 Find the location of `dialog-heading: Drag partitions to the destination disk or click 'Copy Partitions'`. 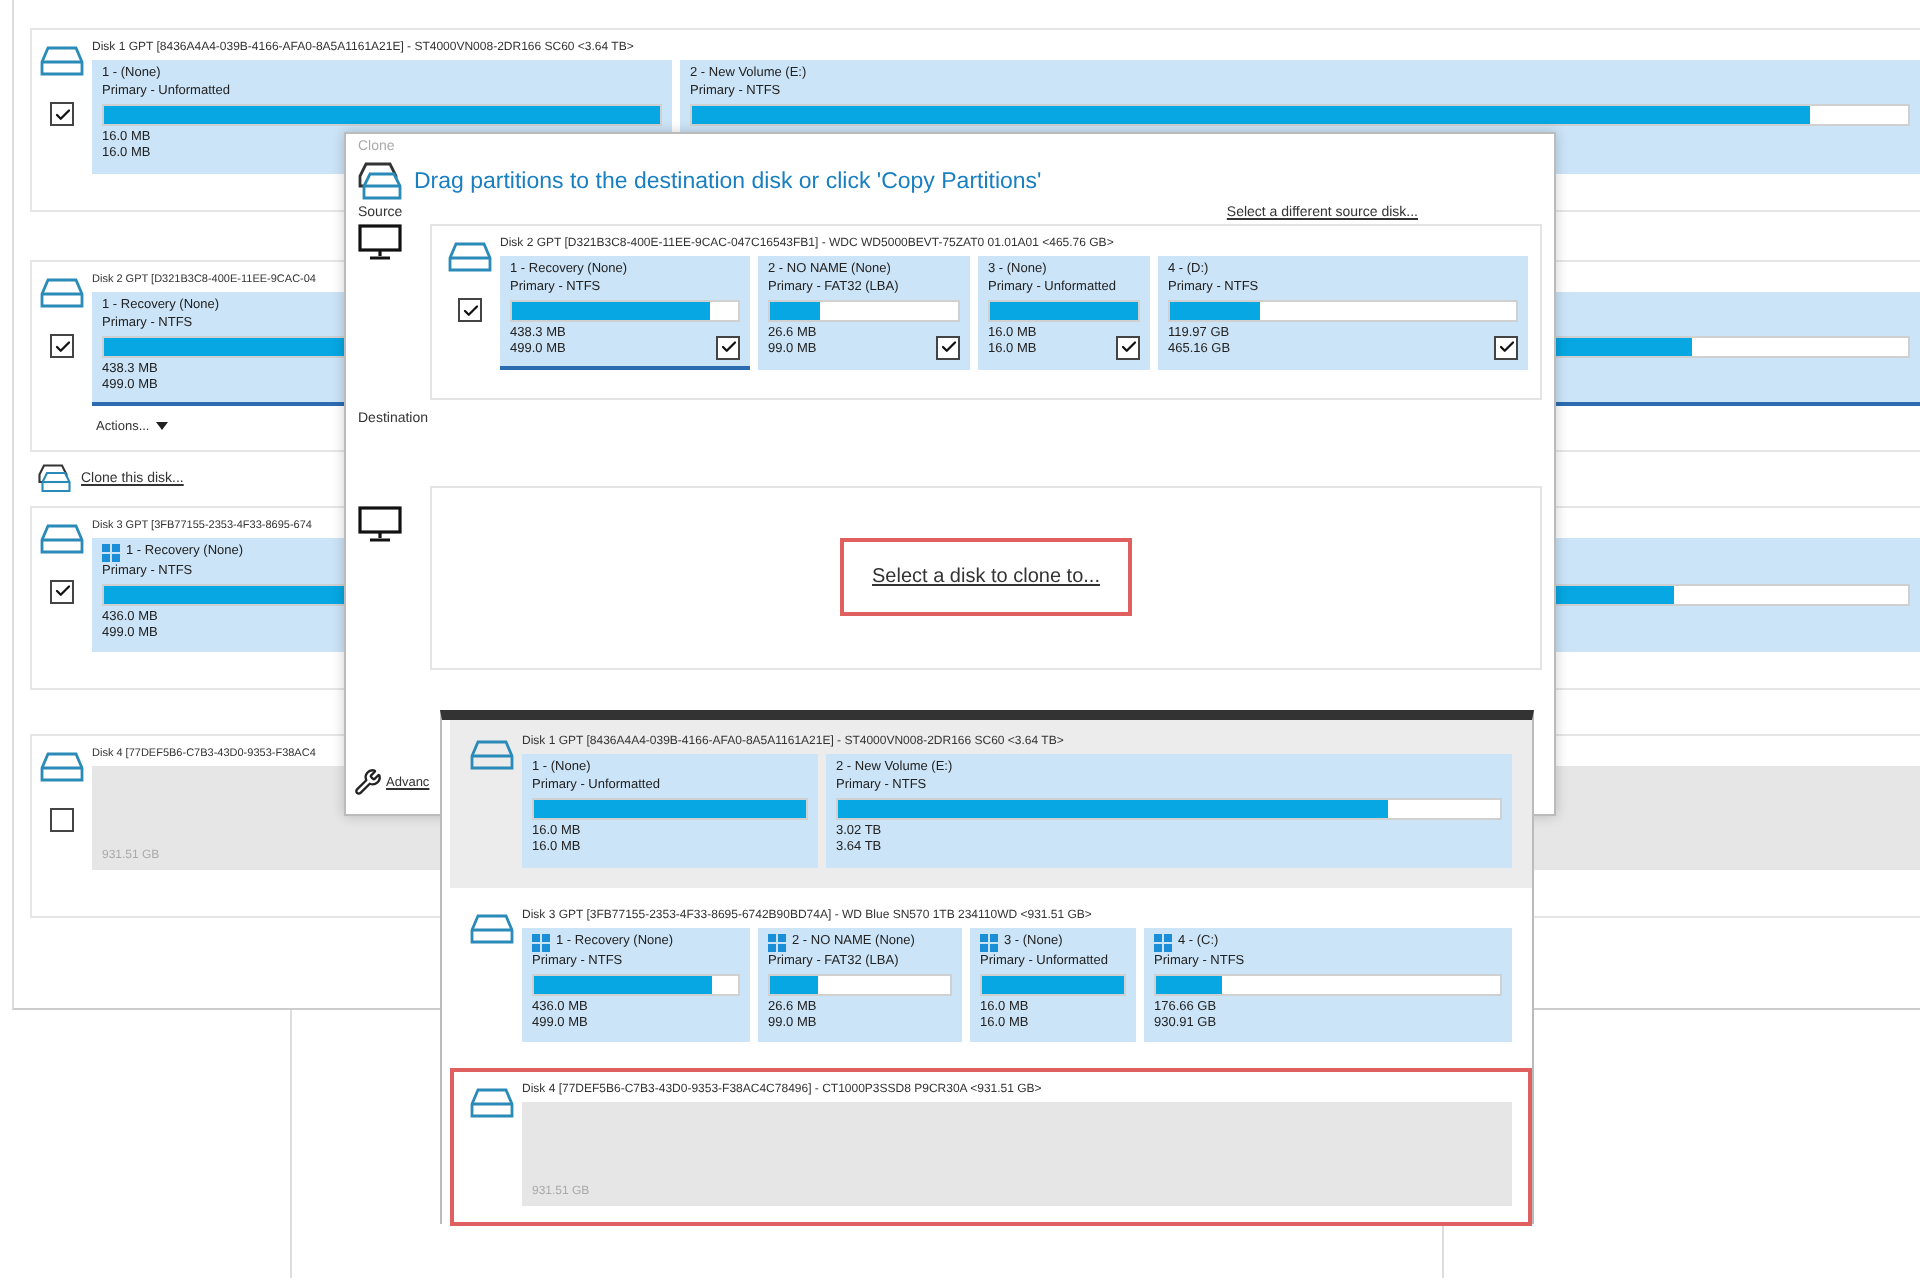

dialog-heading: Drag partitions to the destination disk or click 'Copy Partitions' is located at coordinates (728, 182).